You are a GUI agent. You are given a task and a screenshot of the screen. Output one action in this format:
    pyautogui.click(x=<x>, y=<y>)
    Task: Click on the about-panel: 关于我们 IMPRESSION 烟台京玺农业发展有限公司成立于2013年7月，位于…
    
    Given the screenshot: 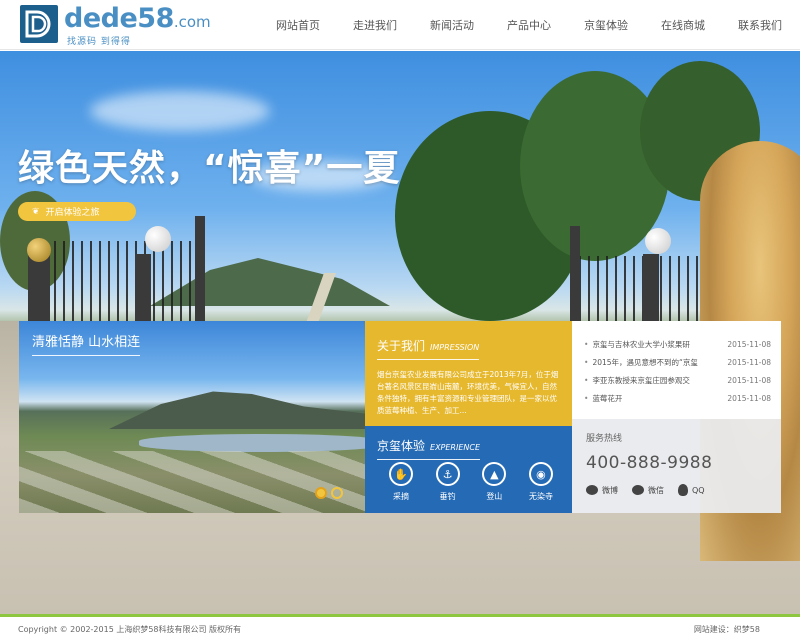 What is the action you would take?
    pyautogui.click(x=468, y=373)
    